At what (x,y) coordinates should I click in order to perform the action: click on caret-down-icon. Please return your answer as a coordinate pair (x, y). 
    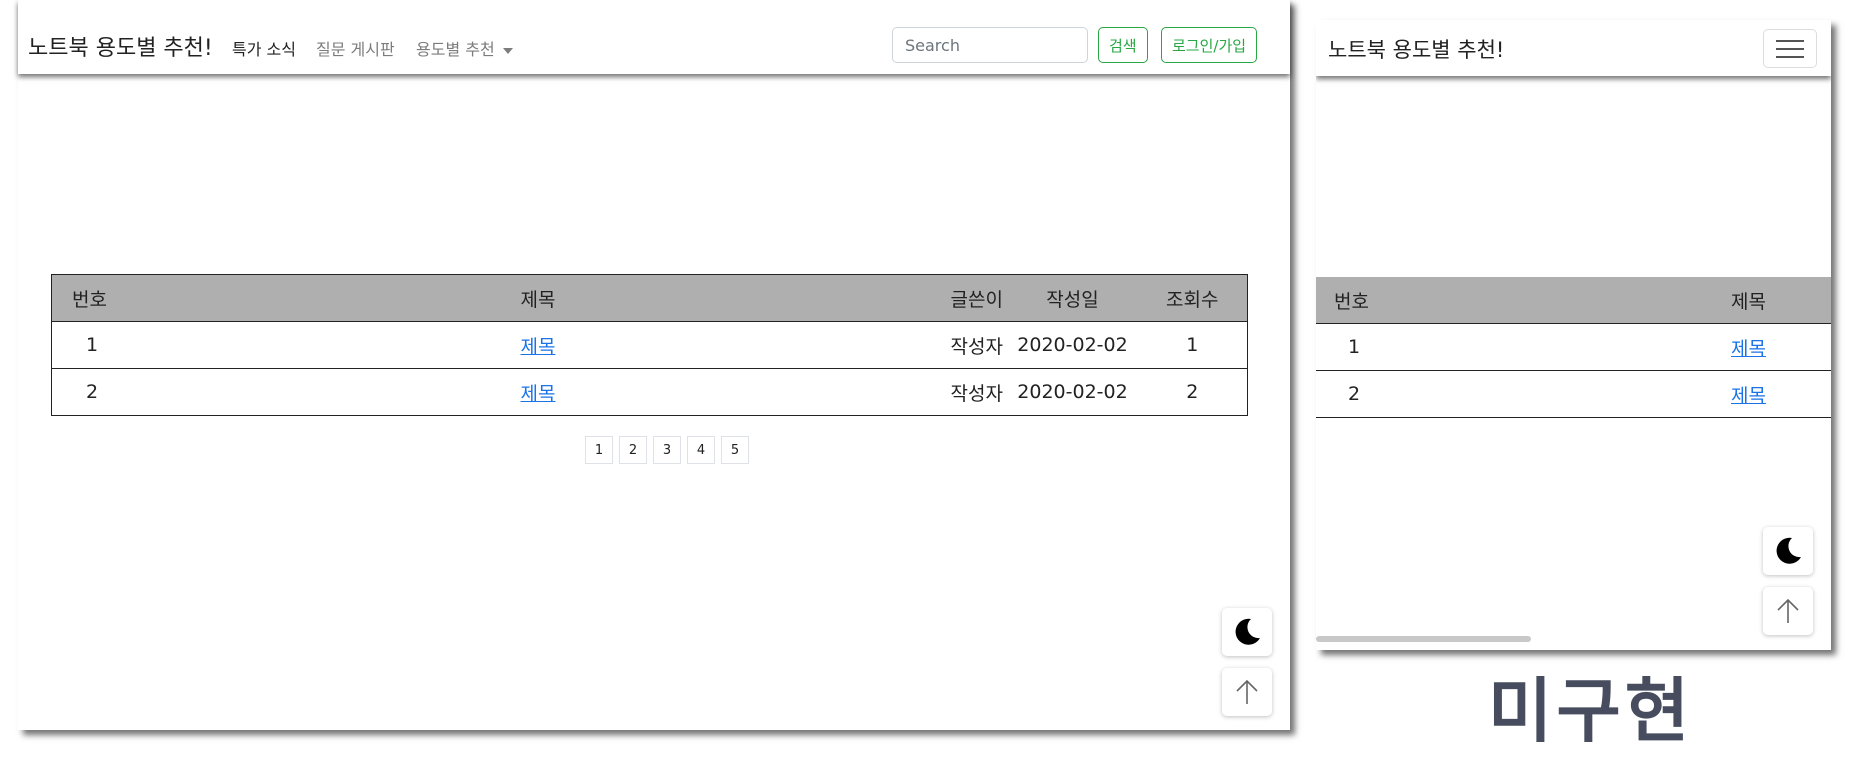
    Looking at the image, I should click on (507, 50).